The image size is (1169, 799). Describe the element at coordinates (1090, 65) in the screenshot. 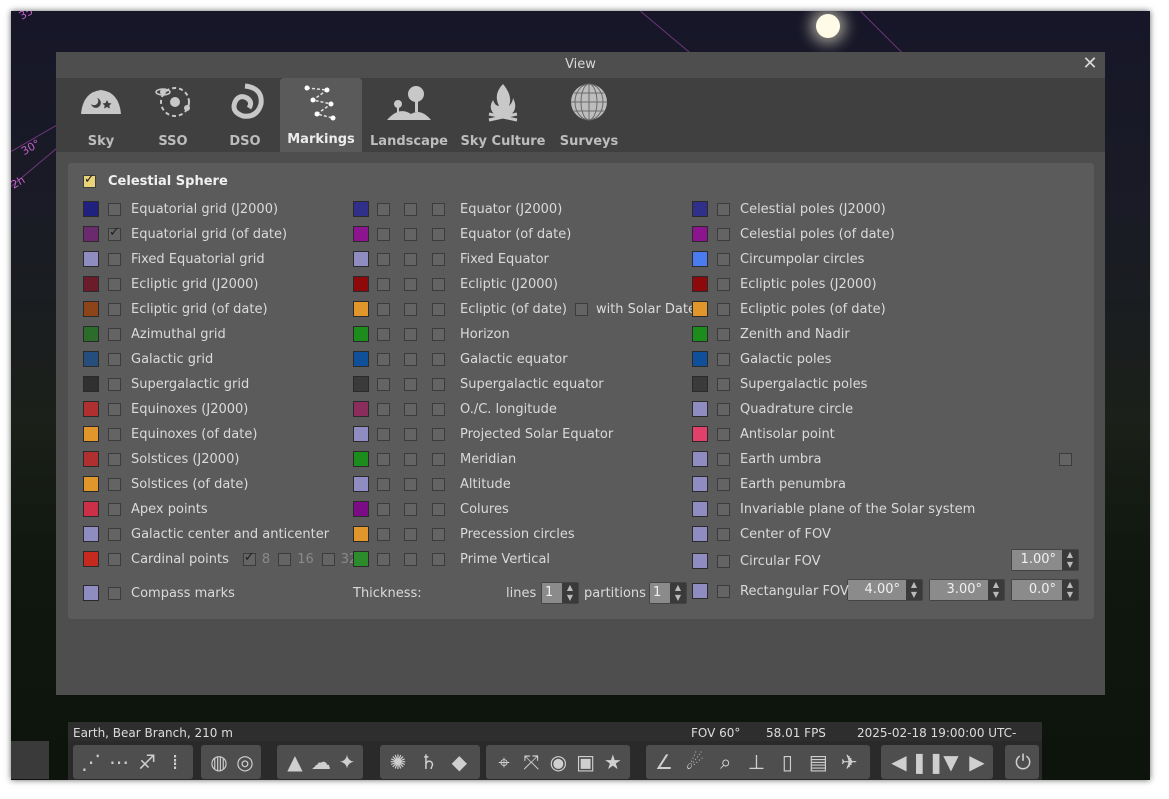

I see `close-button: ✕` at that location.